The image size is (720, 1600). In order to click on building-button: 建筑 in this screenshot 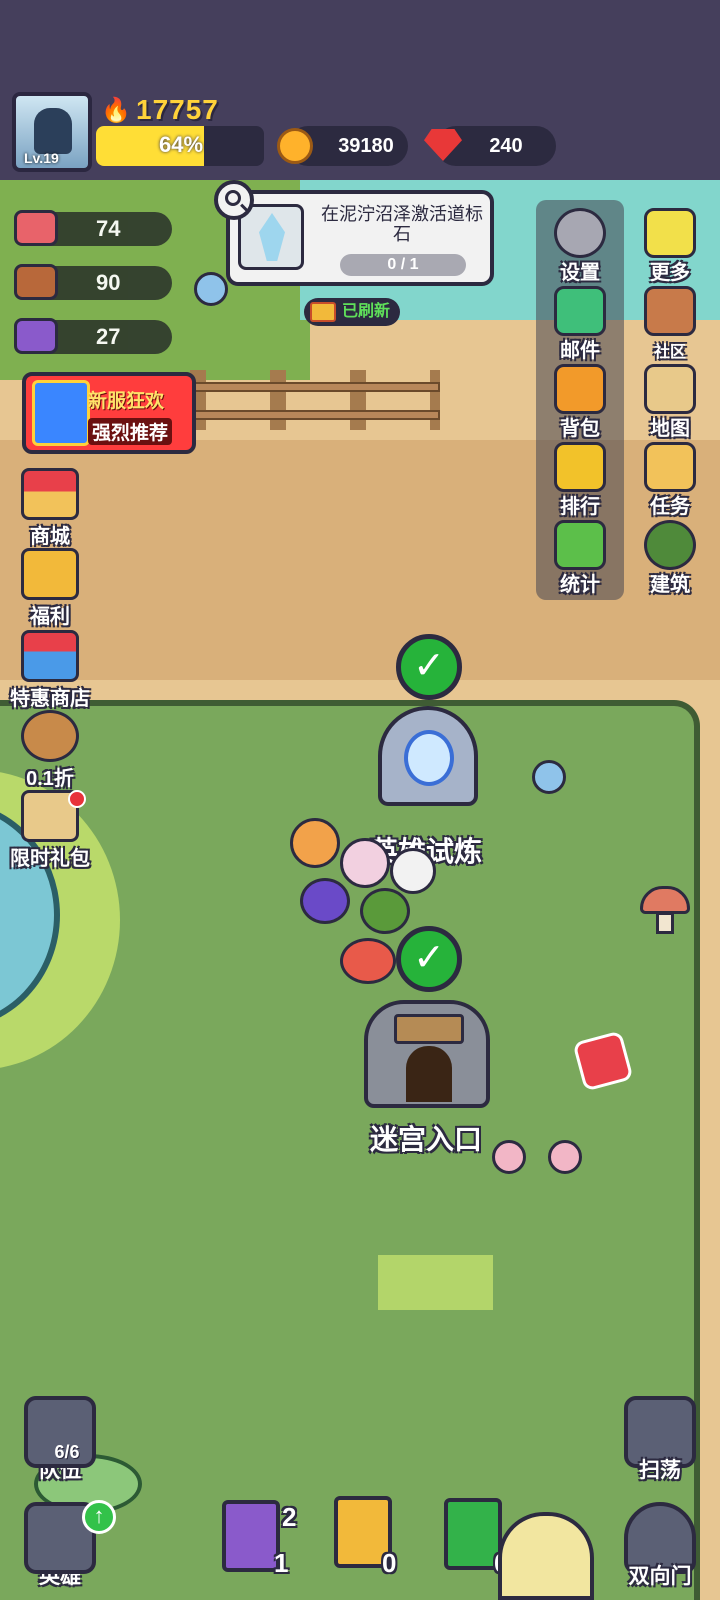, I will do `click(670, 557)`.